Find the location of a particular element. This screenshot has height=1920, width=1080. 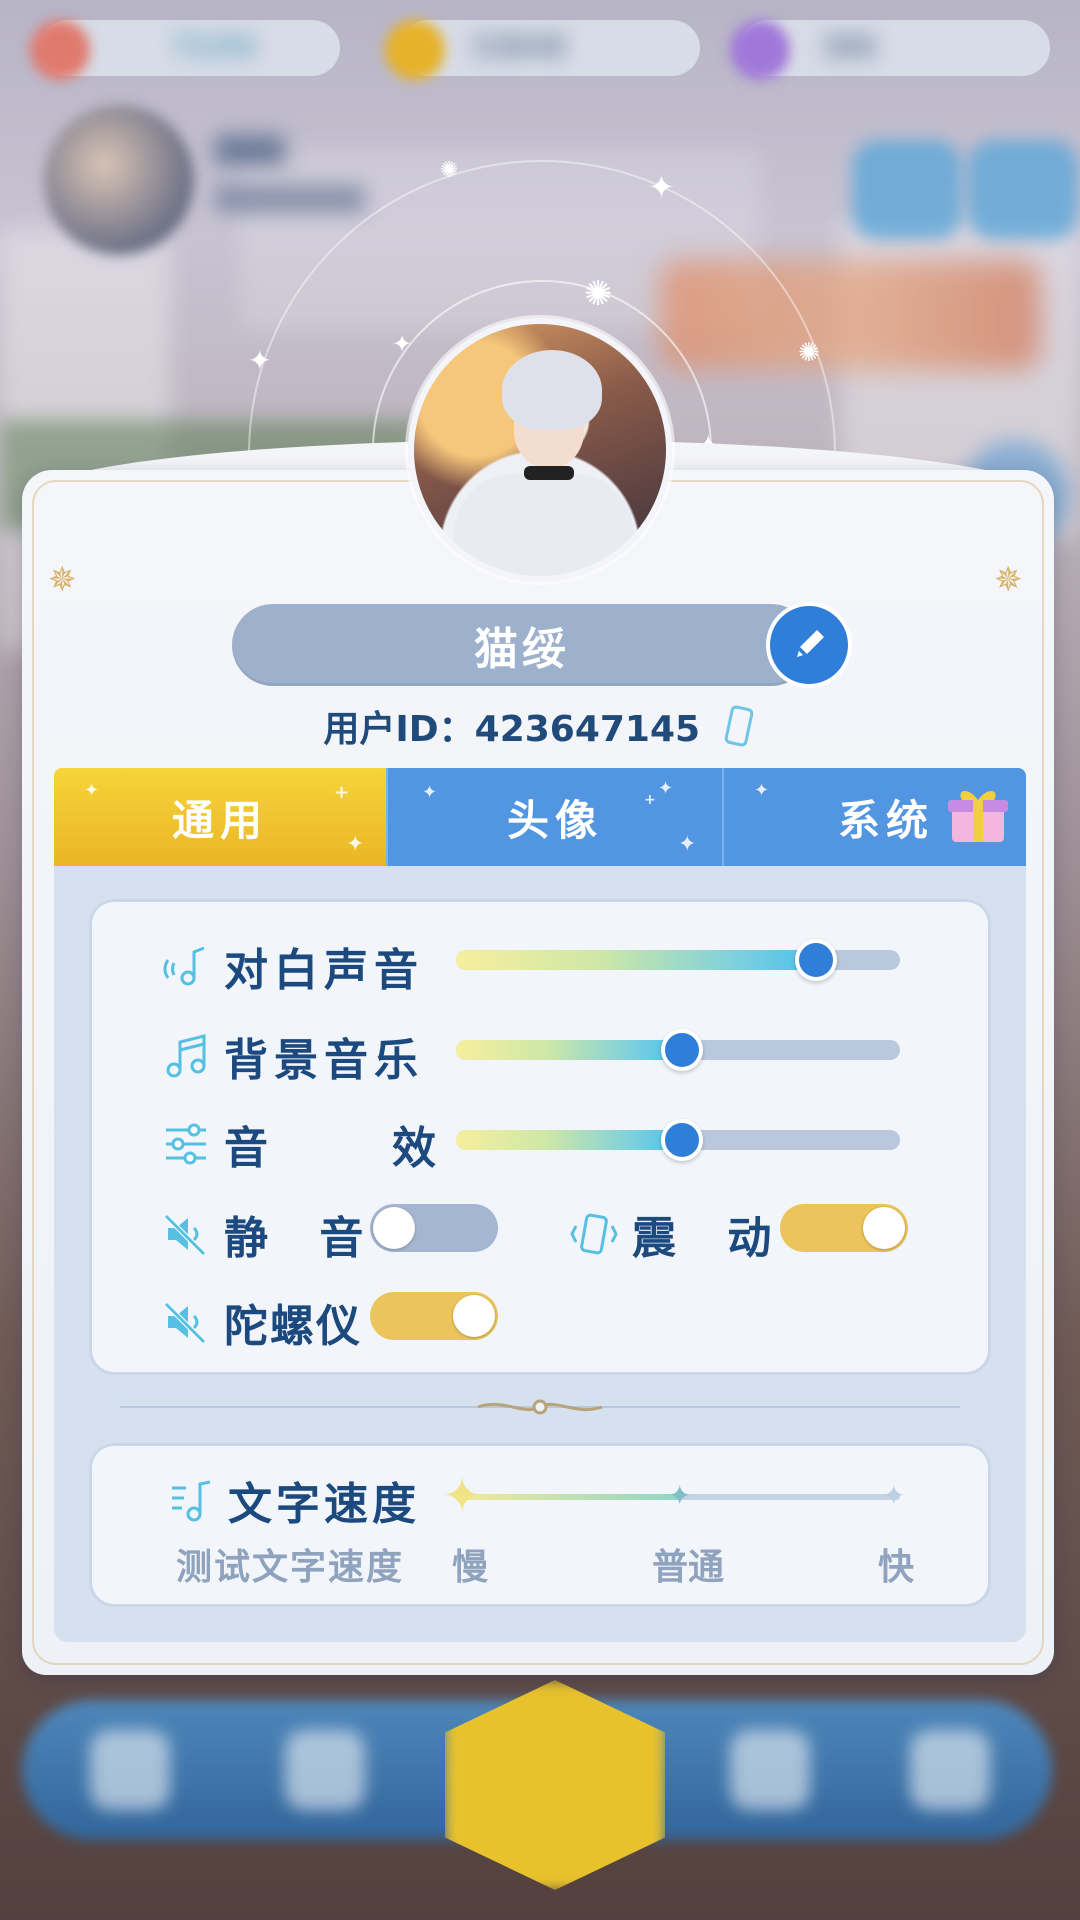

player-name-bar: 猫绥 is located at coordinates (522, 645).